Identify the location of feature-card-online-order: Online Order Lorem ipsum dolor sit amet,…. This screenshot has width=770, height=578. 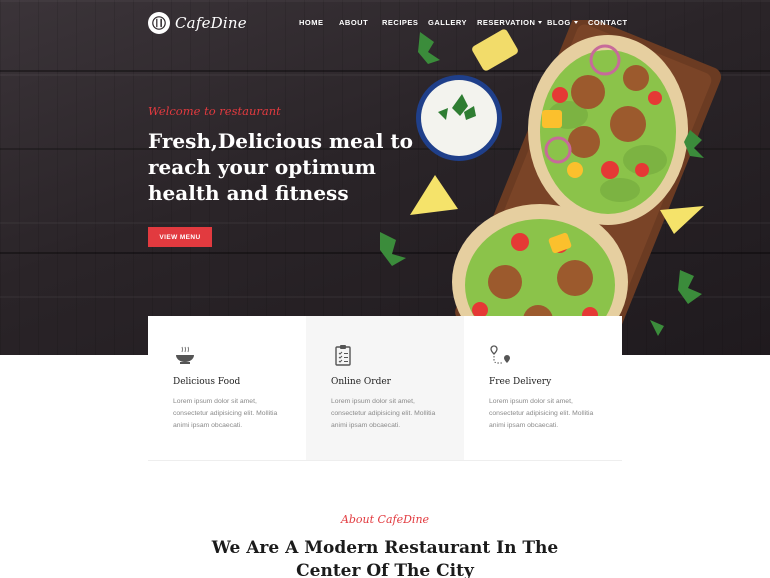
(385, 388).